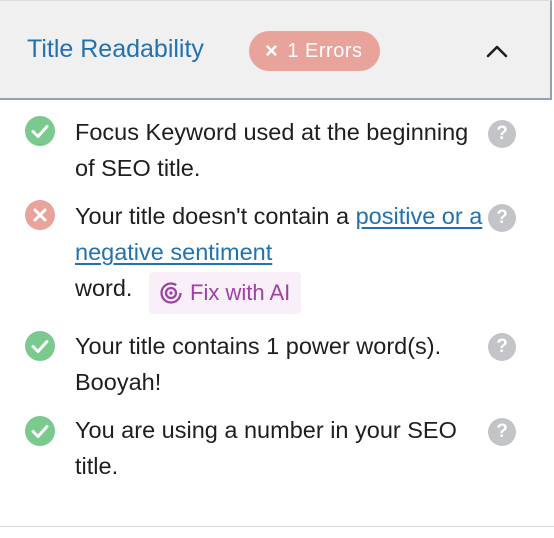 This screenshot has width=554, height=538. I want to click on fix-with-ai-button: Fix with AI, so click(225, 293).